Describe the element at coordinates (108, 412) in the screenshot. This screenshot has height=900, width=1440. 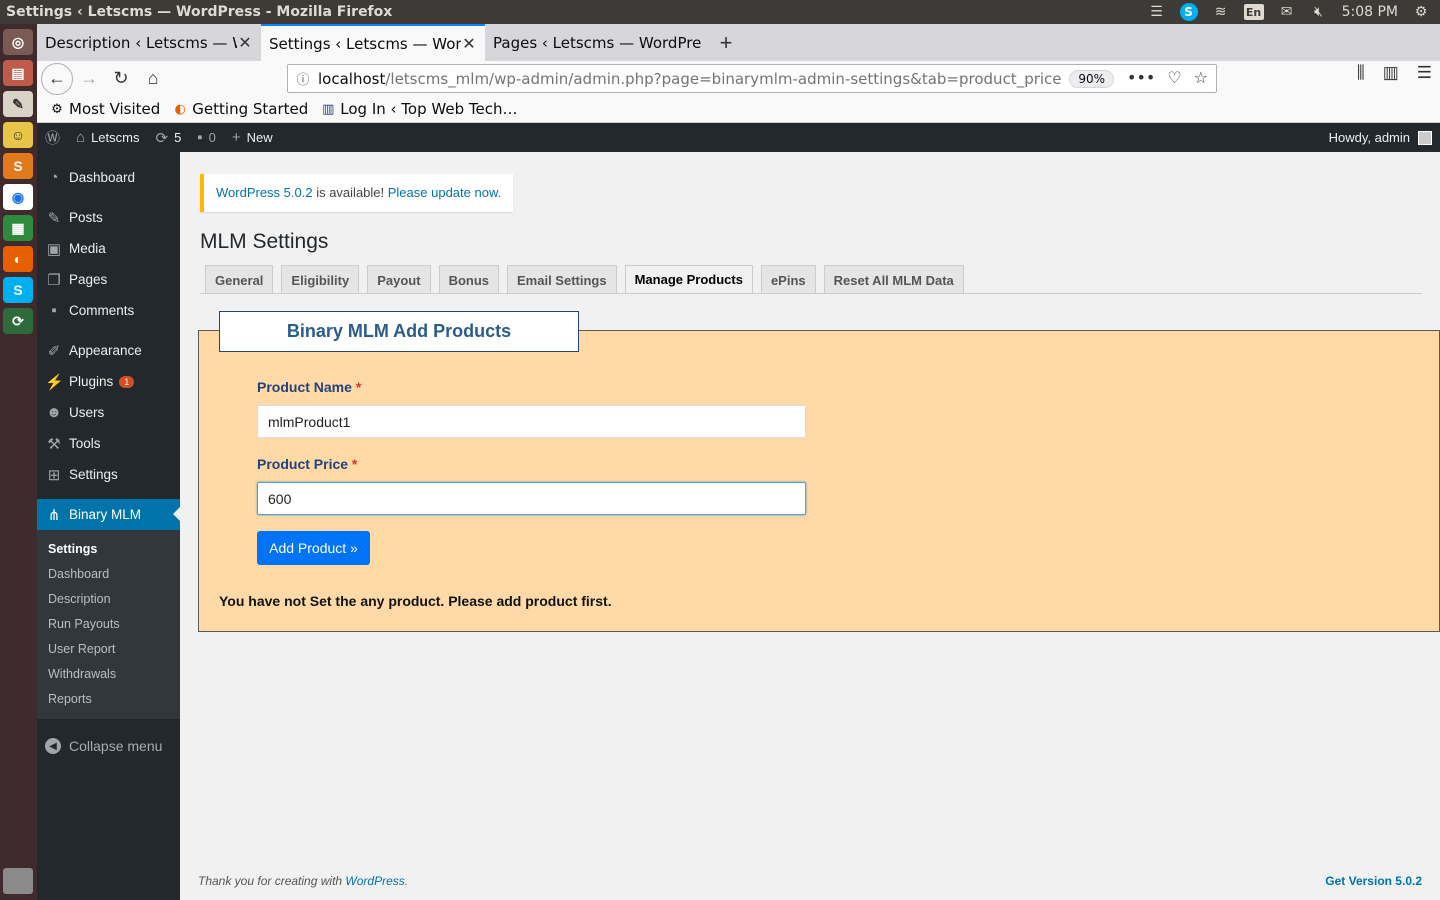
I see `sidebar-item-users: ☻ Users` at that location.